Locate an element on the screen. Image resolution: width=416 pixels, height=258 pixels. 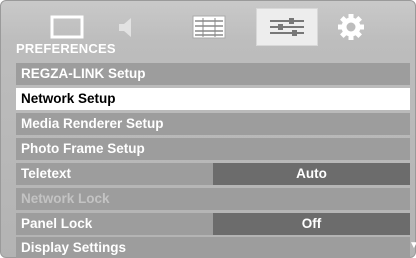
menu-item-display-settings: Display Settings is located at coordinates (213, 247).